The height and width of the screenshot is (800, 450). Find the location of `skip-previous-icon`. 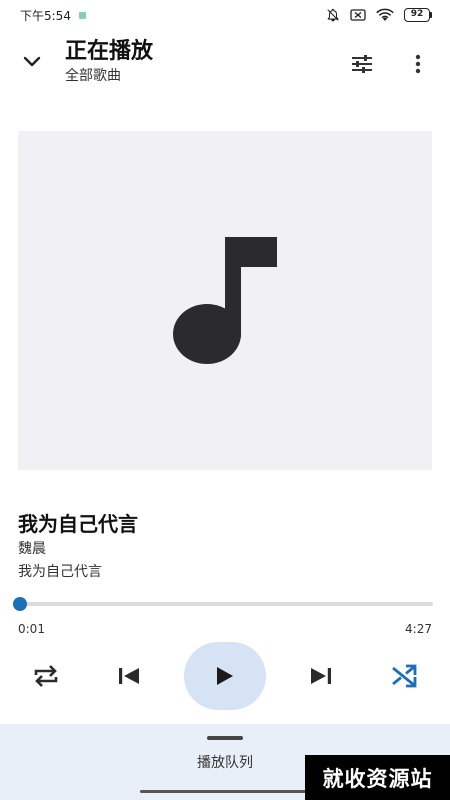

skip-previous-icon is located at coordinates (129, 676).